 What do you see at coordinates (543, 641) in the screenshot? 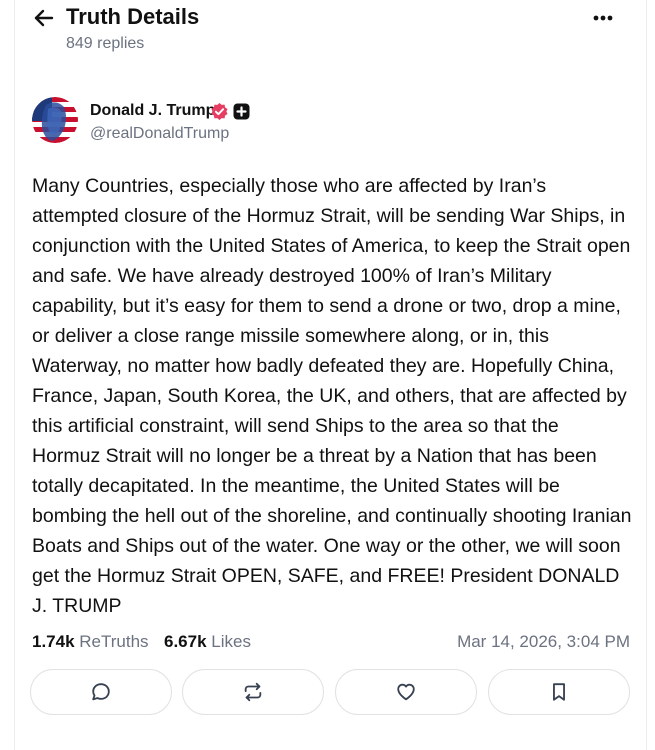
I see `post-timestamp: Mar 14, 2026, 3:04 PM` at bounding box center [543, 641].